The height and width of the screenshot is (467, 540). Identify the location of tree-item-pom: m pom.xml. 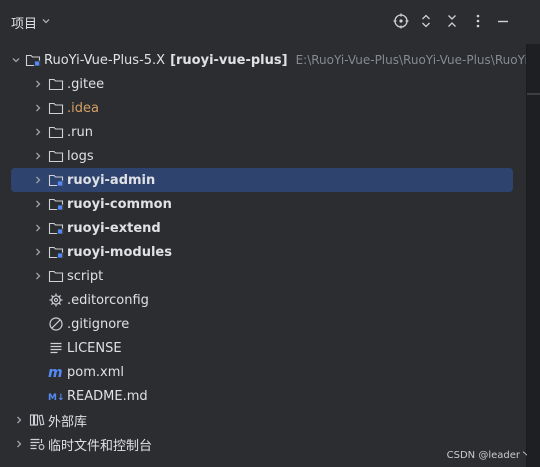
(85, 372).